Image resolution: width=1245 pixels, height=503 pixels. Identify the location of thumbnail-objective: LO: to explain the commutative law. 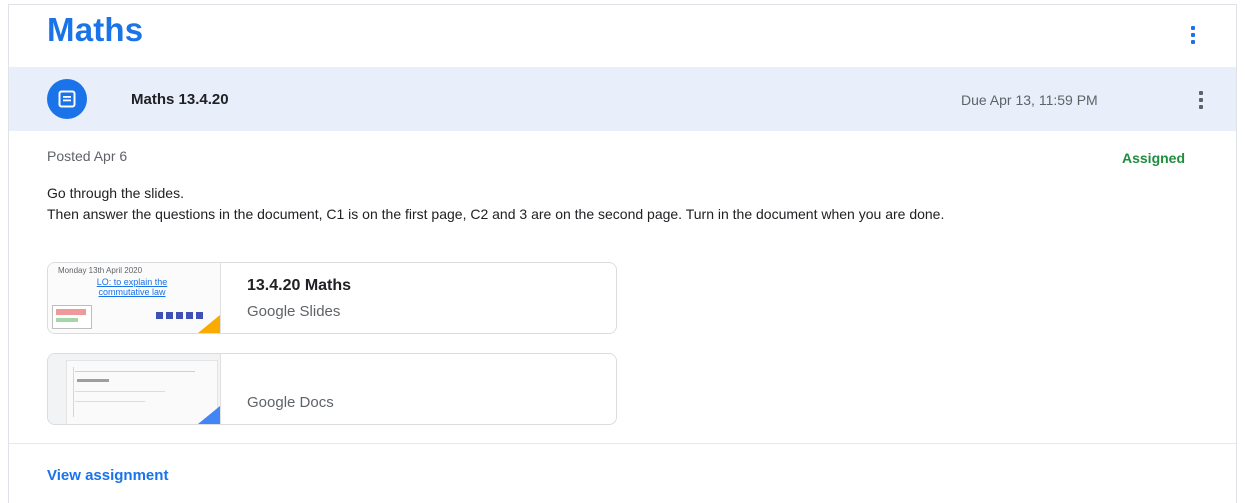
(132, 287).